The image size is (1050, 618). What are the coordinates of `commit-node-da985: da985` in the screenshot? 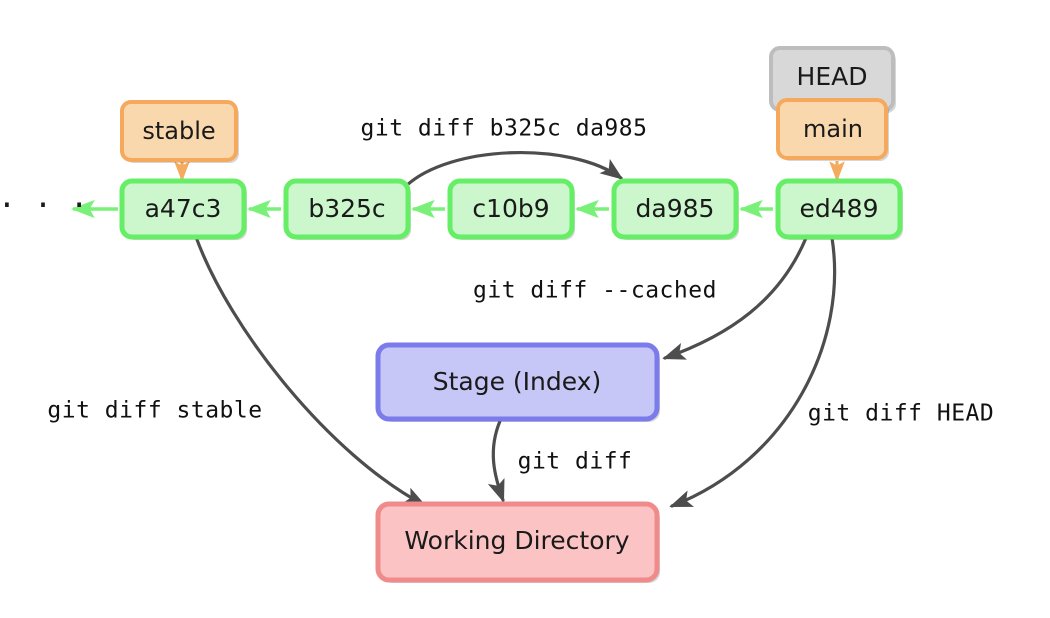 It's located at (675, 209).